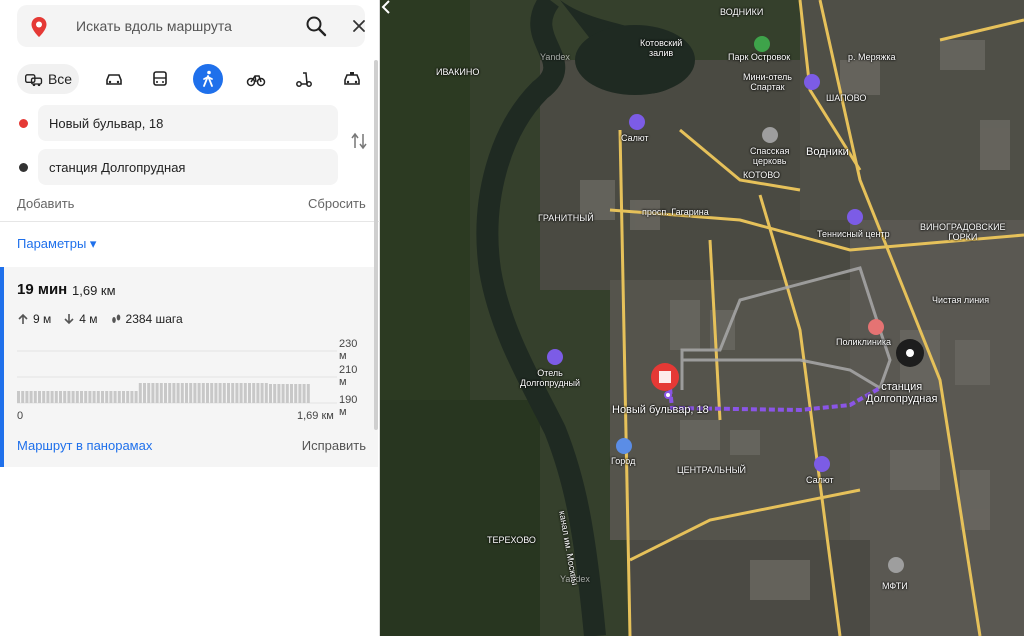 Image resolution: width=1024 pixels, height=636 pixels. I want to click on to-field: станция Долгопрудная, so click(188, 167).